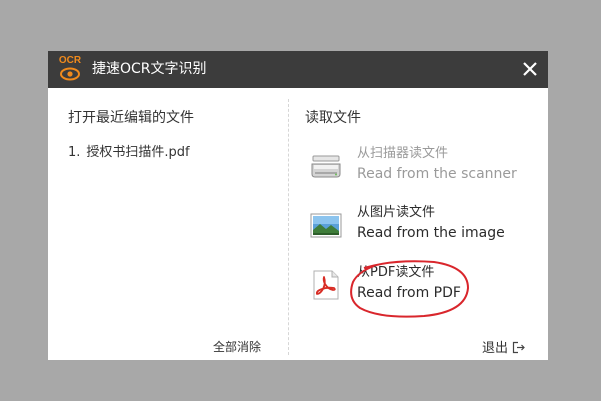 This screenshot has width=601, height=401. I want to click on exit-label: 退出, so click(495, 348).